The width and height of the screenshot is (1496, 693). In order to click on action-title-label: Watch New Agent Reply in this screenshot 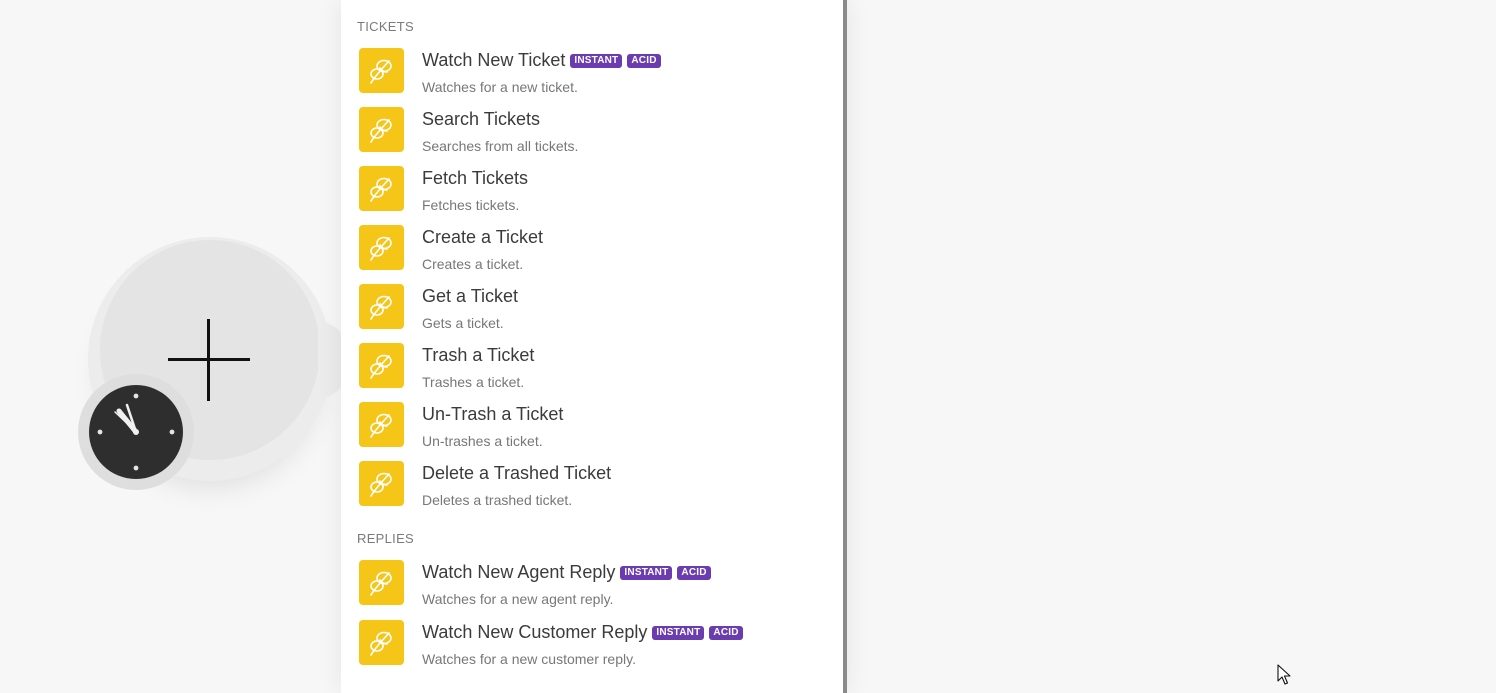, I will do `click(519, 572)`.